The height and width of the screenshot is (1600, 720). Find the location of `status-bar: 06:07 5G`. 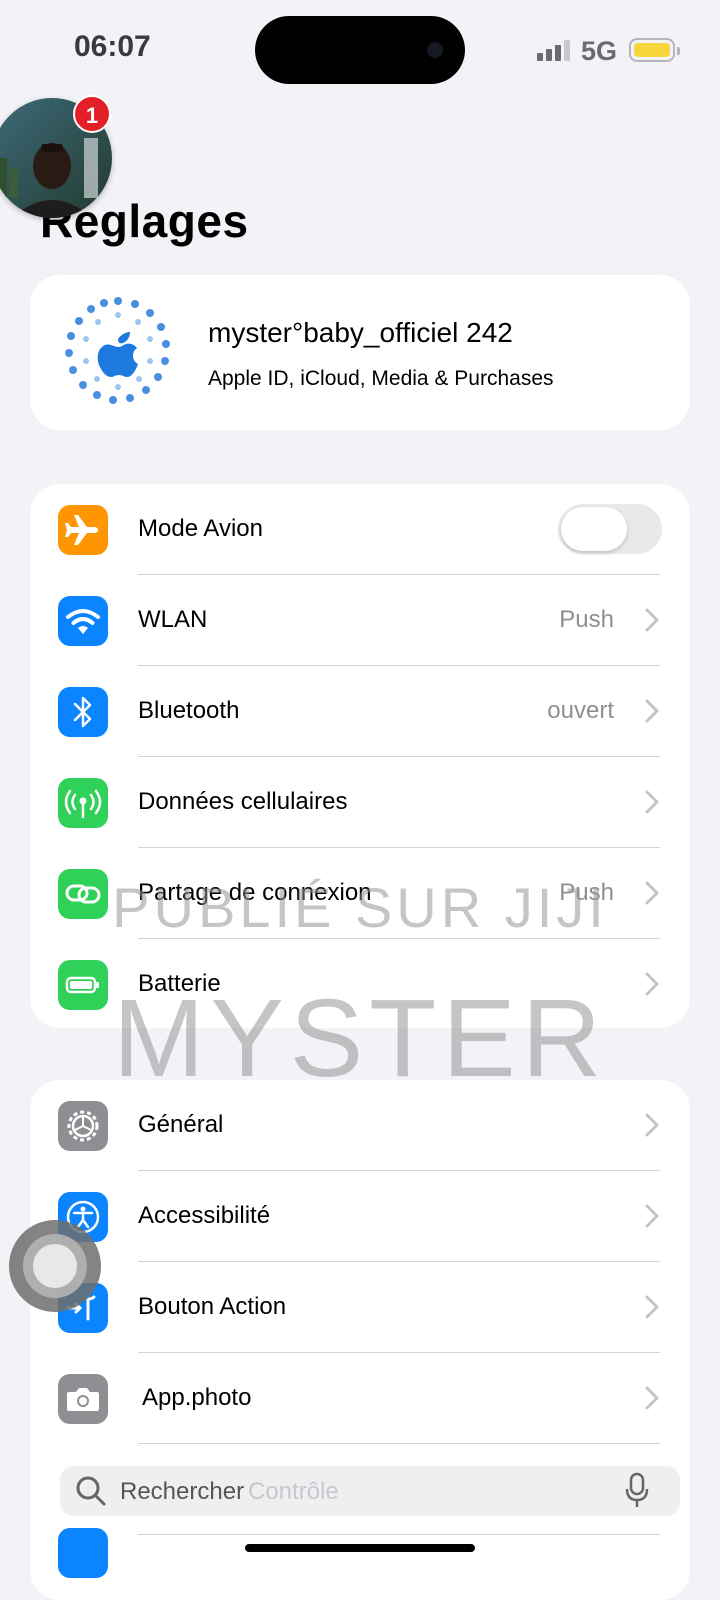

status-bar: 06:07 5G is located at coordinates (360, 50).